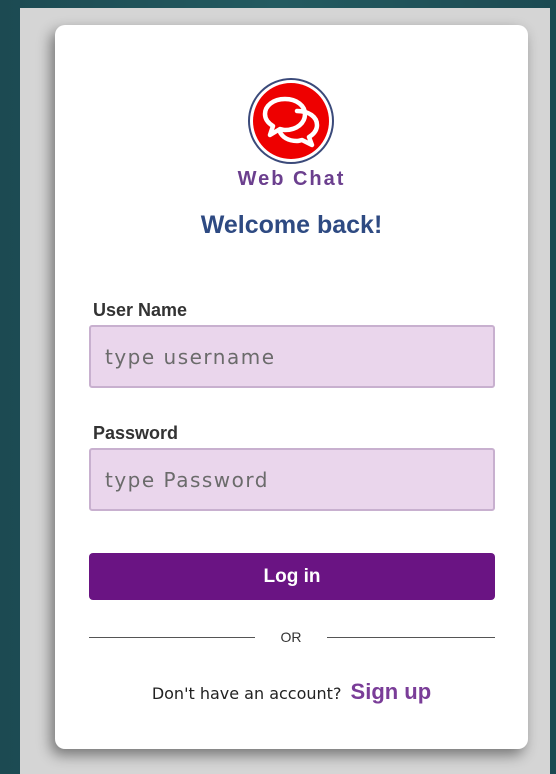 This screenshot has height=774, width=556. Describe the element at coordinates (292, 356) in the screenshot. I see `username-input` at that location.